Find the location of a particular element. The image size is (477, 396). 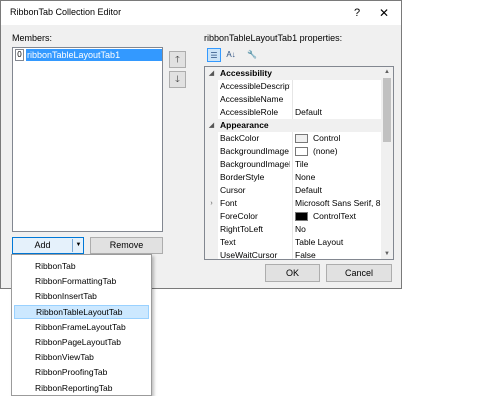

menu-item: RibbonTableLayoutTab is located at coordinates (81, 311).